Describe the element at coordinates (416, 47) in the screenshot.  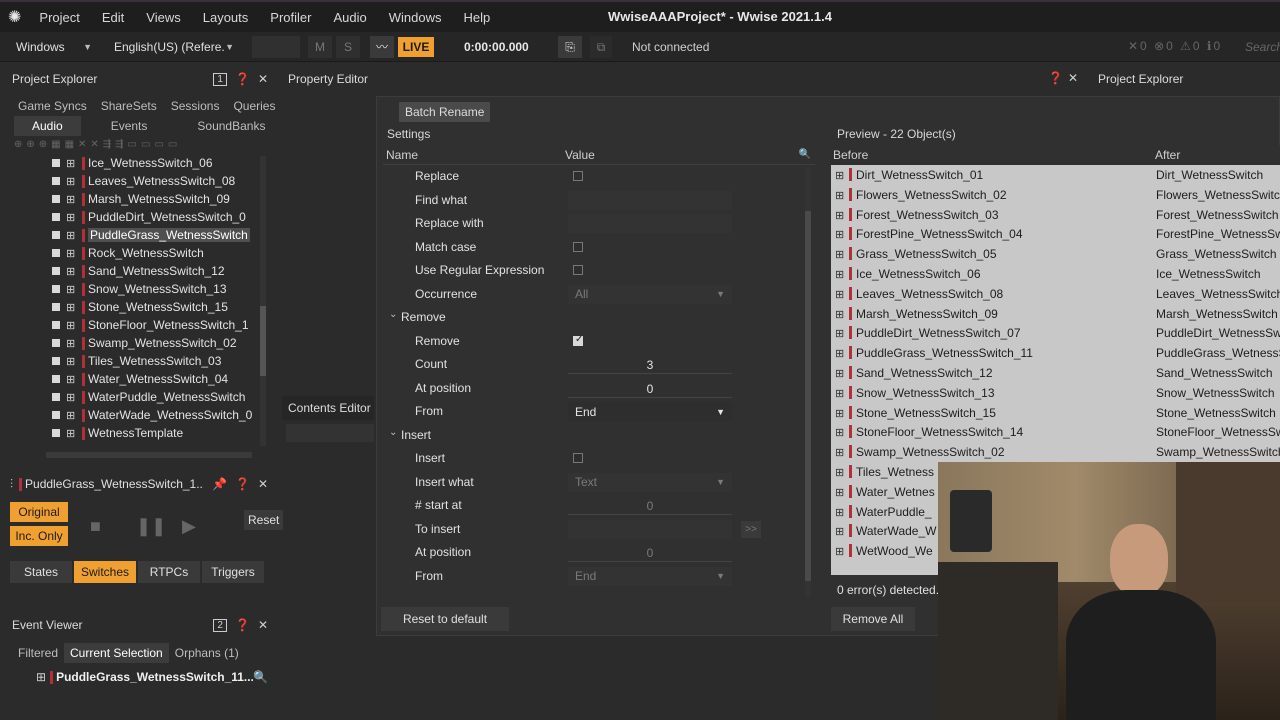
I see `live-button: LIVE` at that location.